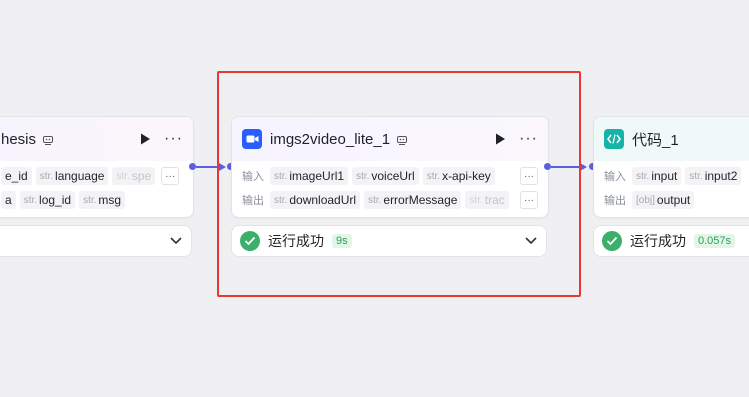 Image resolution: width=749 pixels, height=397 pixels. Describe the element at coordinates (19, 139) in the screenshot. I see `node-left-title: hesis` at that location.